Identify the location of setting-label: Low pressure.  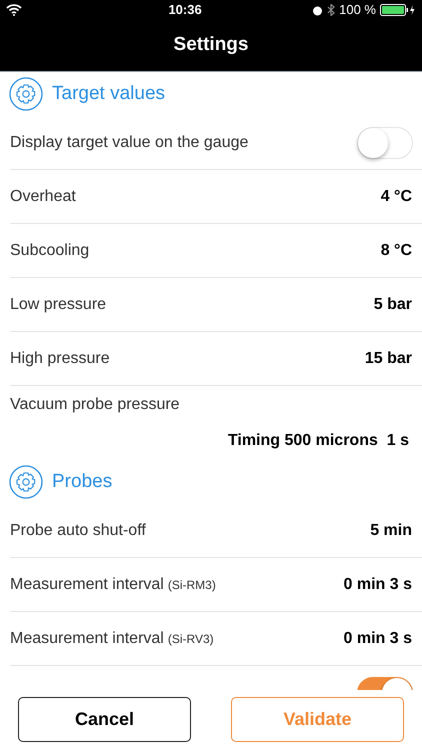
(58, 304).